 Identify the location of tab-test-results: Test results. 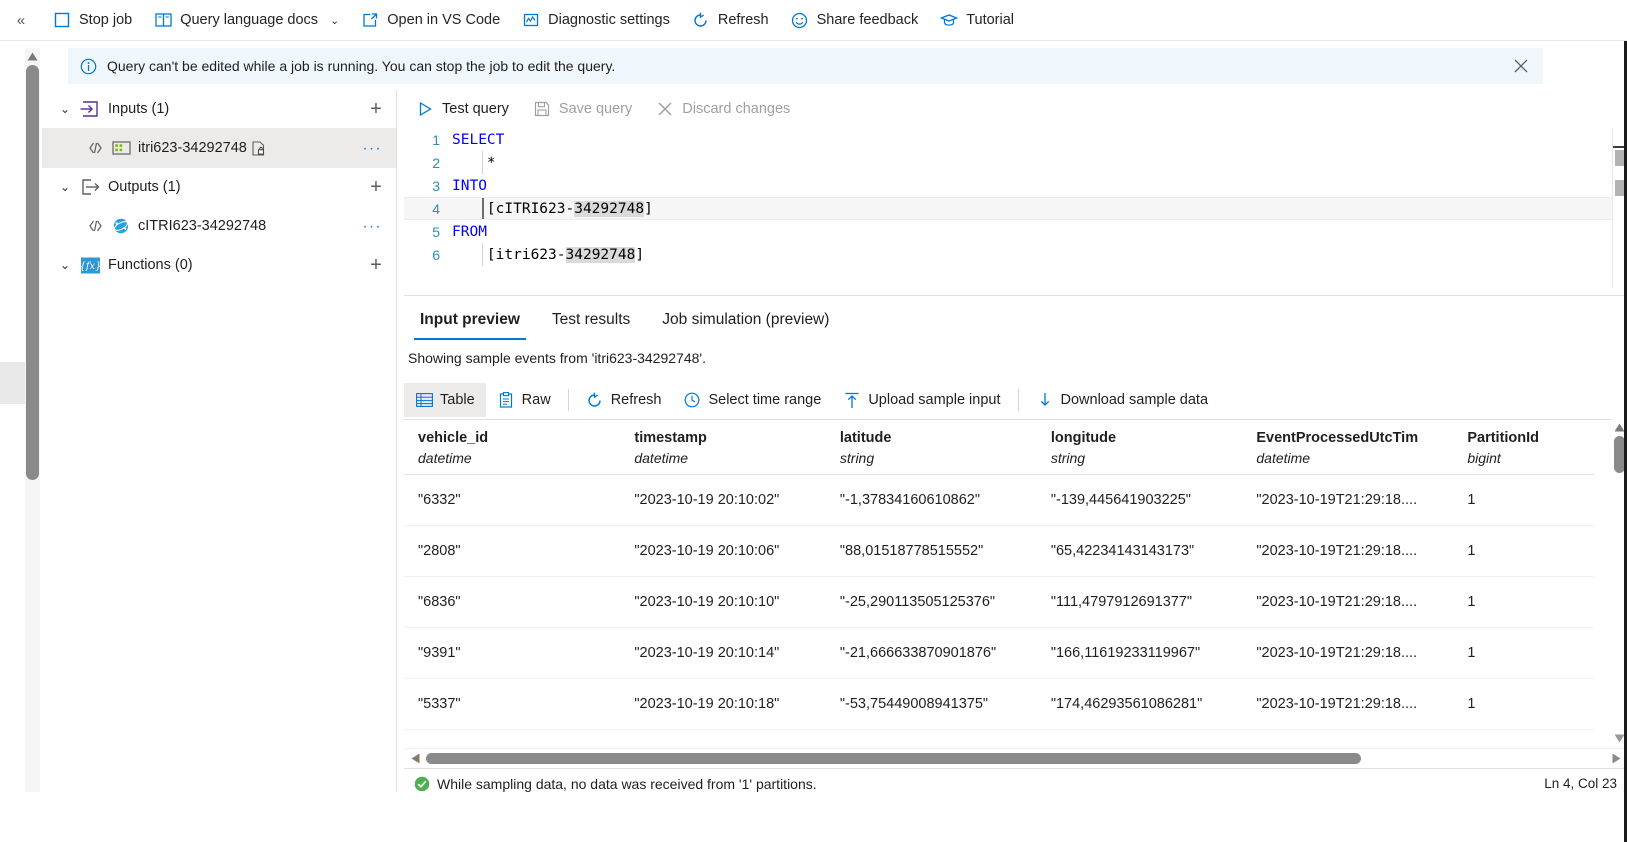
(591, 320).